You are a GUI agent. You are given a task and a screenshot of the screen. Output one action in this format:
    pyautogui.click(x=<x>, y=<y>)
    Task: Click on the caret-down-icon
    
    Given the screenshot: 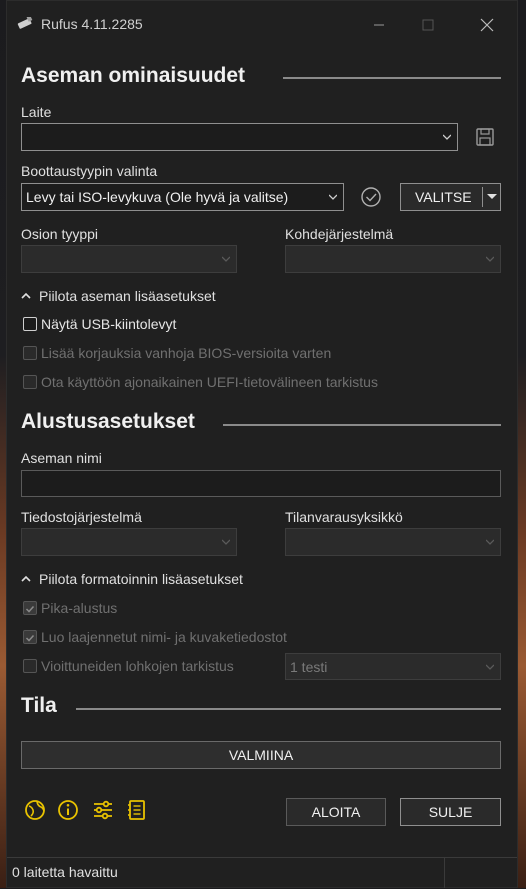 What is the action you would take?
    pyautogui.click(x=492, y=196)
    